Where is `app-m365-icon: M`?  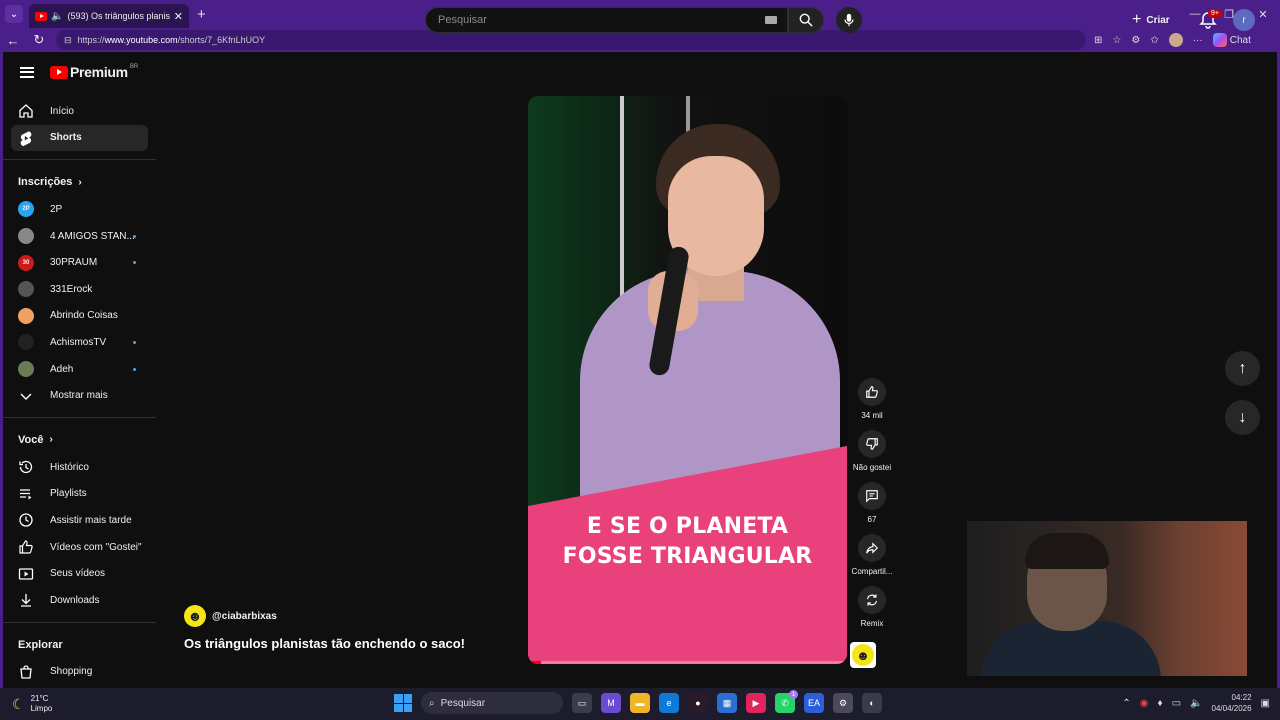
app-m365-icon: M is located at coordinates (611, 703).